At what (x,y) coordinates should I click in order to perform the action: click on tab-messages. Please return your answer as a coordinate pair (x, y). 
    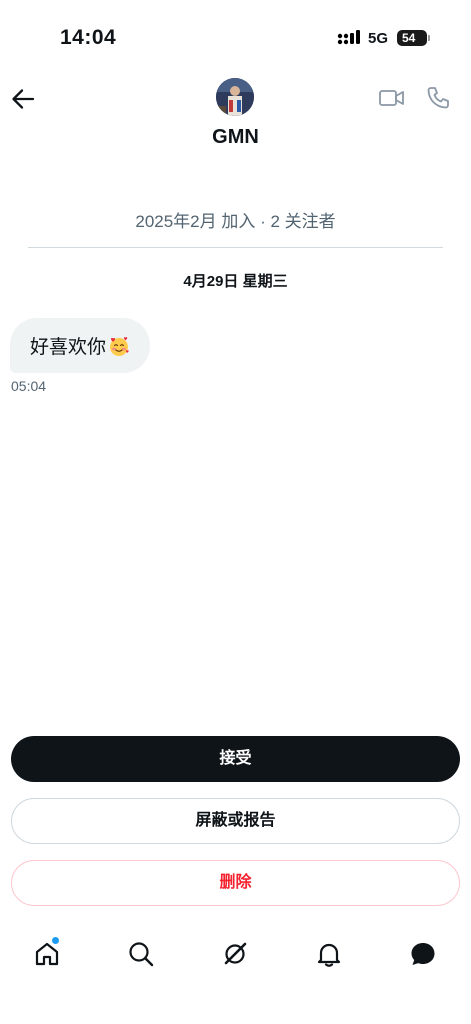
    Looking at the image, I should click on (423, 954).